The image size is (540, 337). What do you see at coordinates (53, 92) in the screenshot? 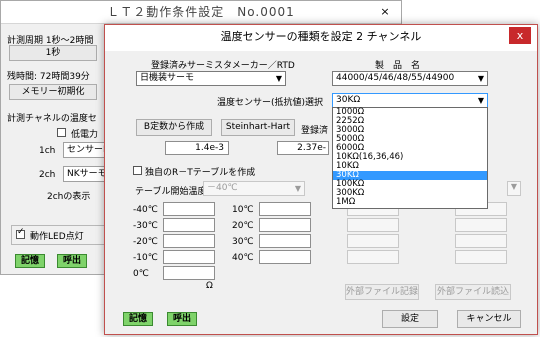
I see `memory-init-button: メモリー初期化` at bounding box center [53, 92].